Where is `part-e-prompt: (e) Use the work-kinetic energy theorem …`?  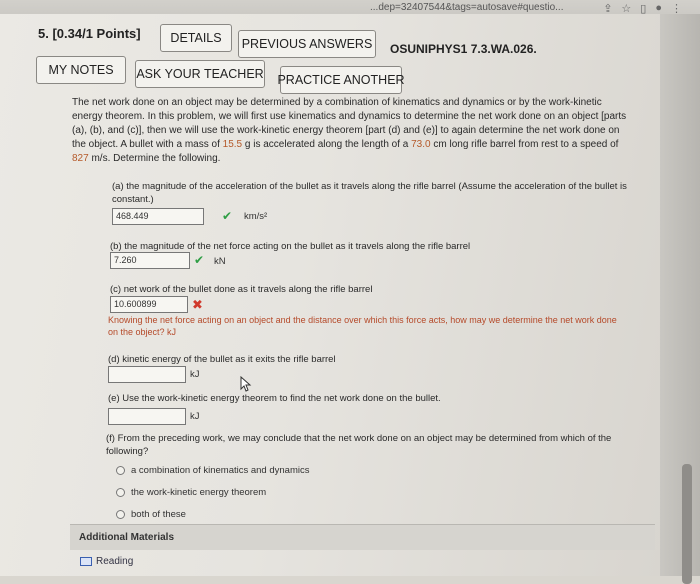
part-e-prompt: (e) Use the work-kinetic energy theorem … is located at coordinates (274, 398).